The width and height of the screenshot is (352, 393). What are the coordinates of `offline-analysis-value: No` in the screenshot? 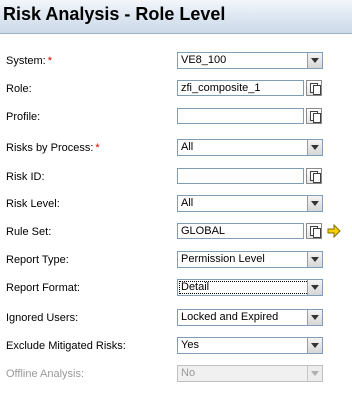 It's located at (188, 373).